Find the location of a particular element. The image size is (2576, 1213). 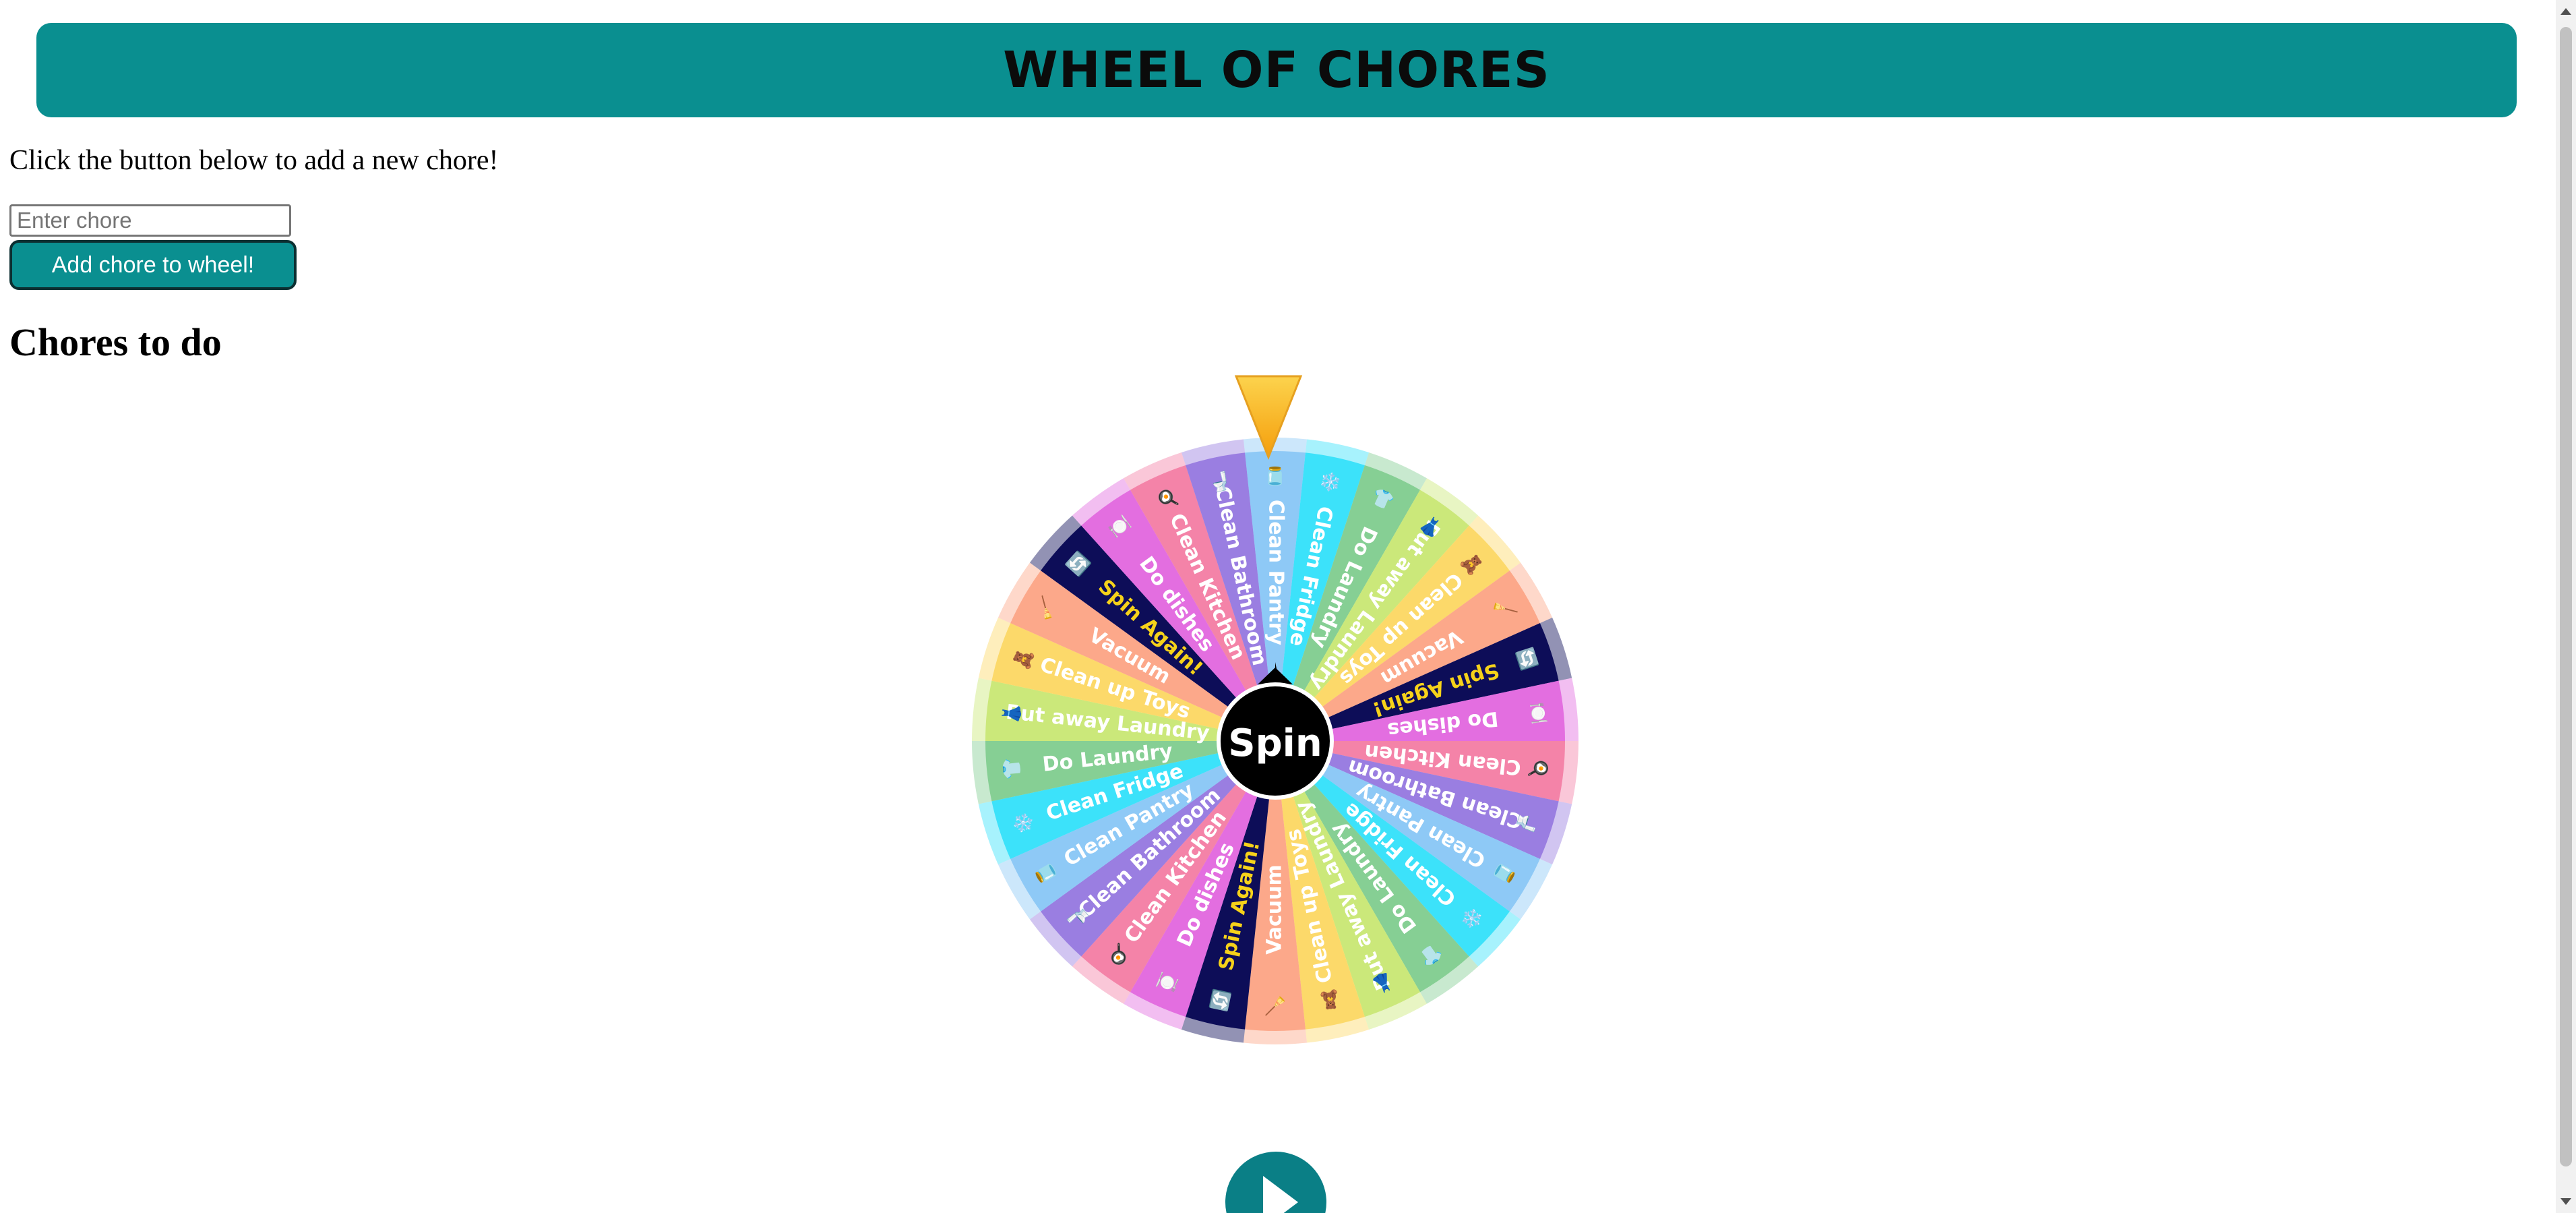

vertical-scrollbar is located at coordinates (2566, 606).